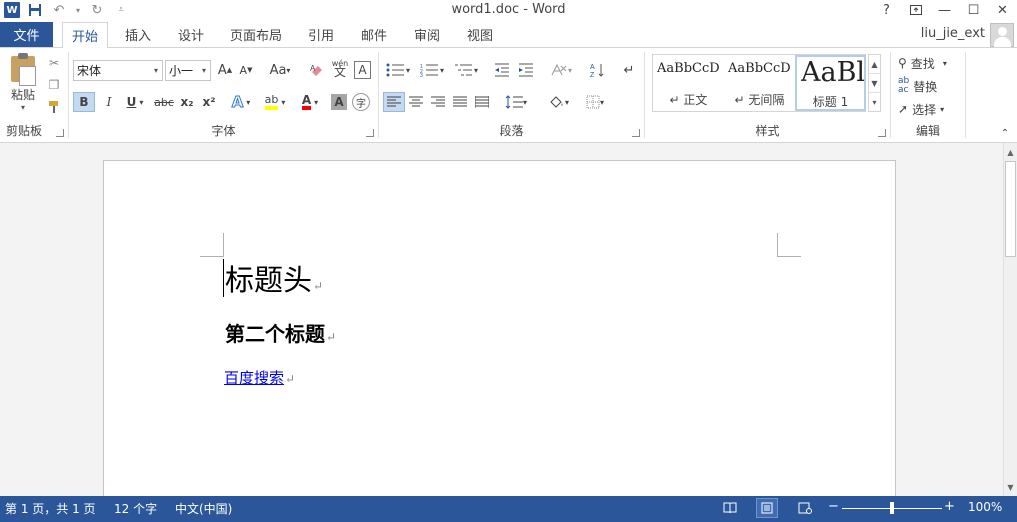 The width and height of the screenshot is (1017, 522). I want to click on tab-review: 审阅, so click(427, 34).